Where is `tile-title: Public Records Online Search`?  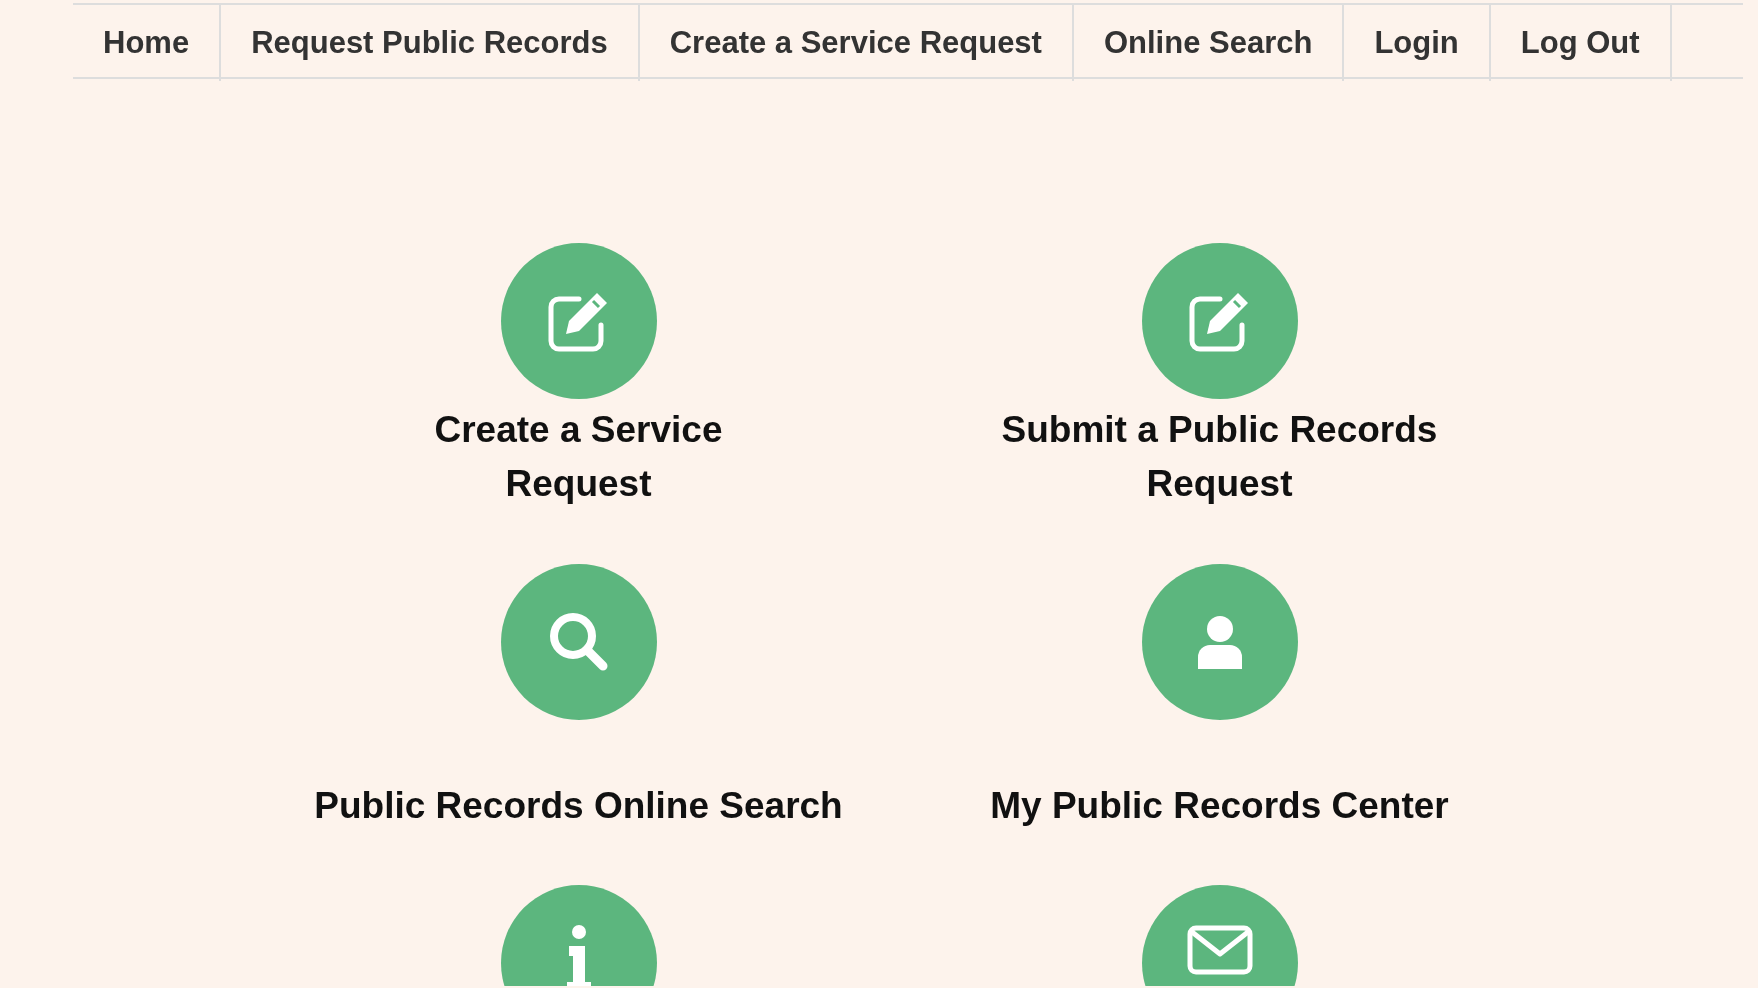 tile-title: Public Records Online Search is located at coordinates (578, 805).